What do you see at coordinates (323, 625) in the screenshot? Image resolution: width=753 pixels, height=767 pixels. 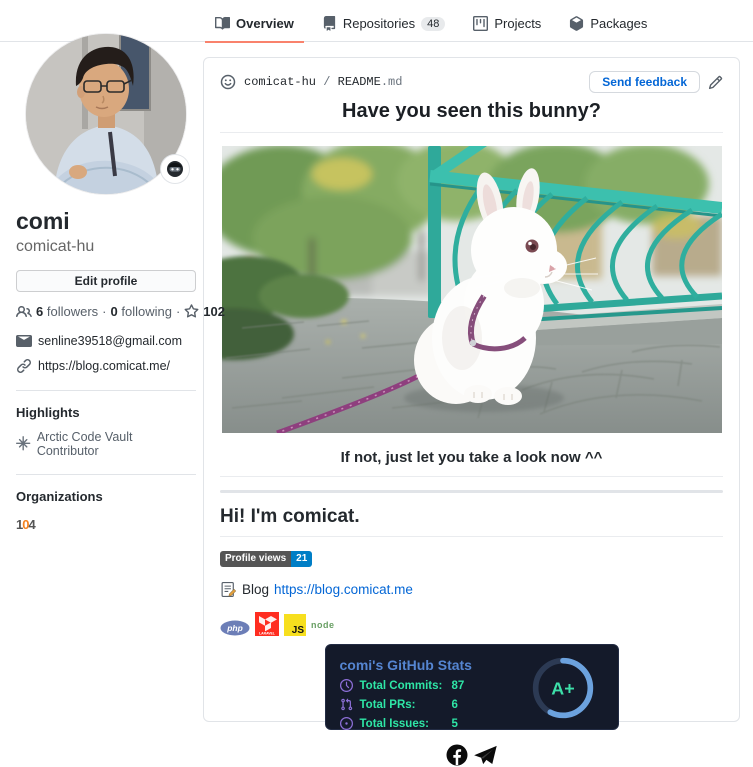 I see `nodejs-icon: node` at bounding box center [323, 625].